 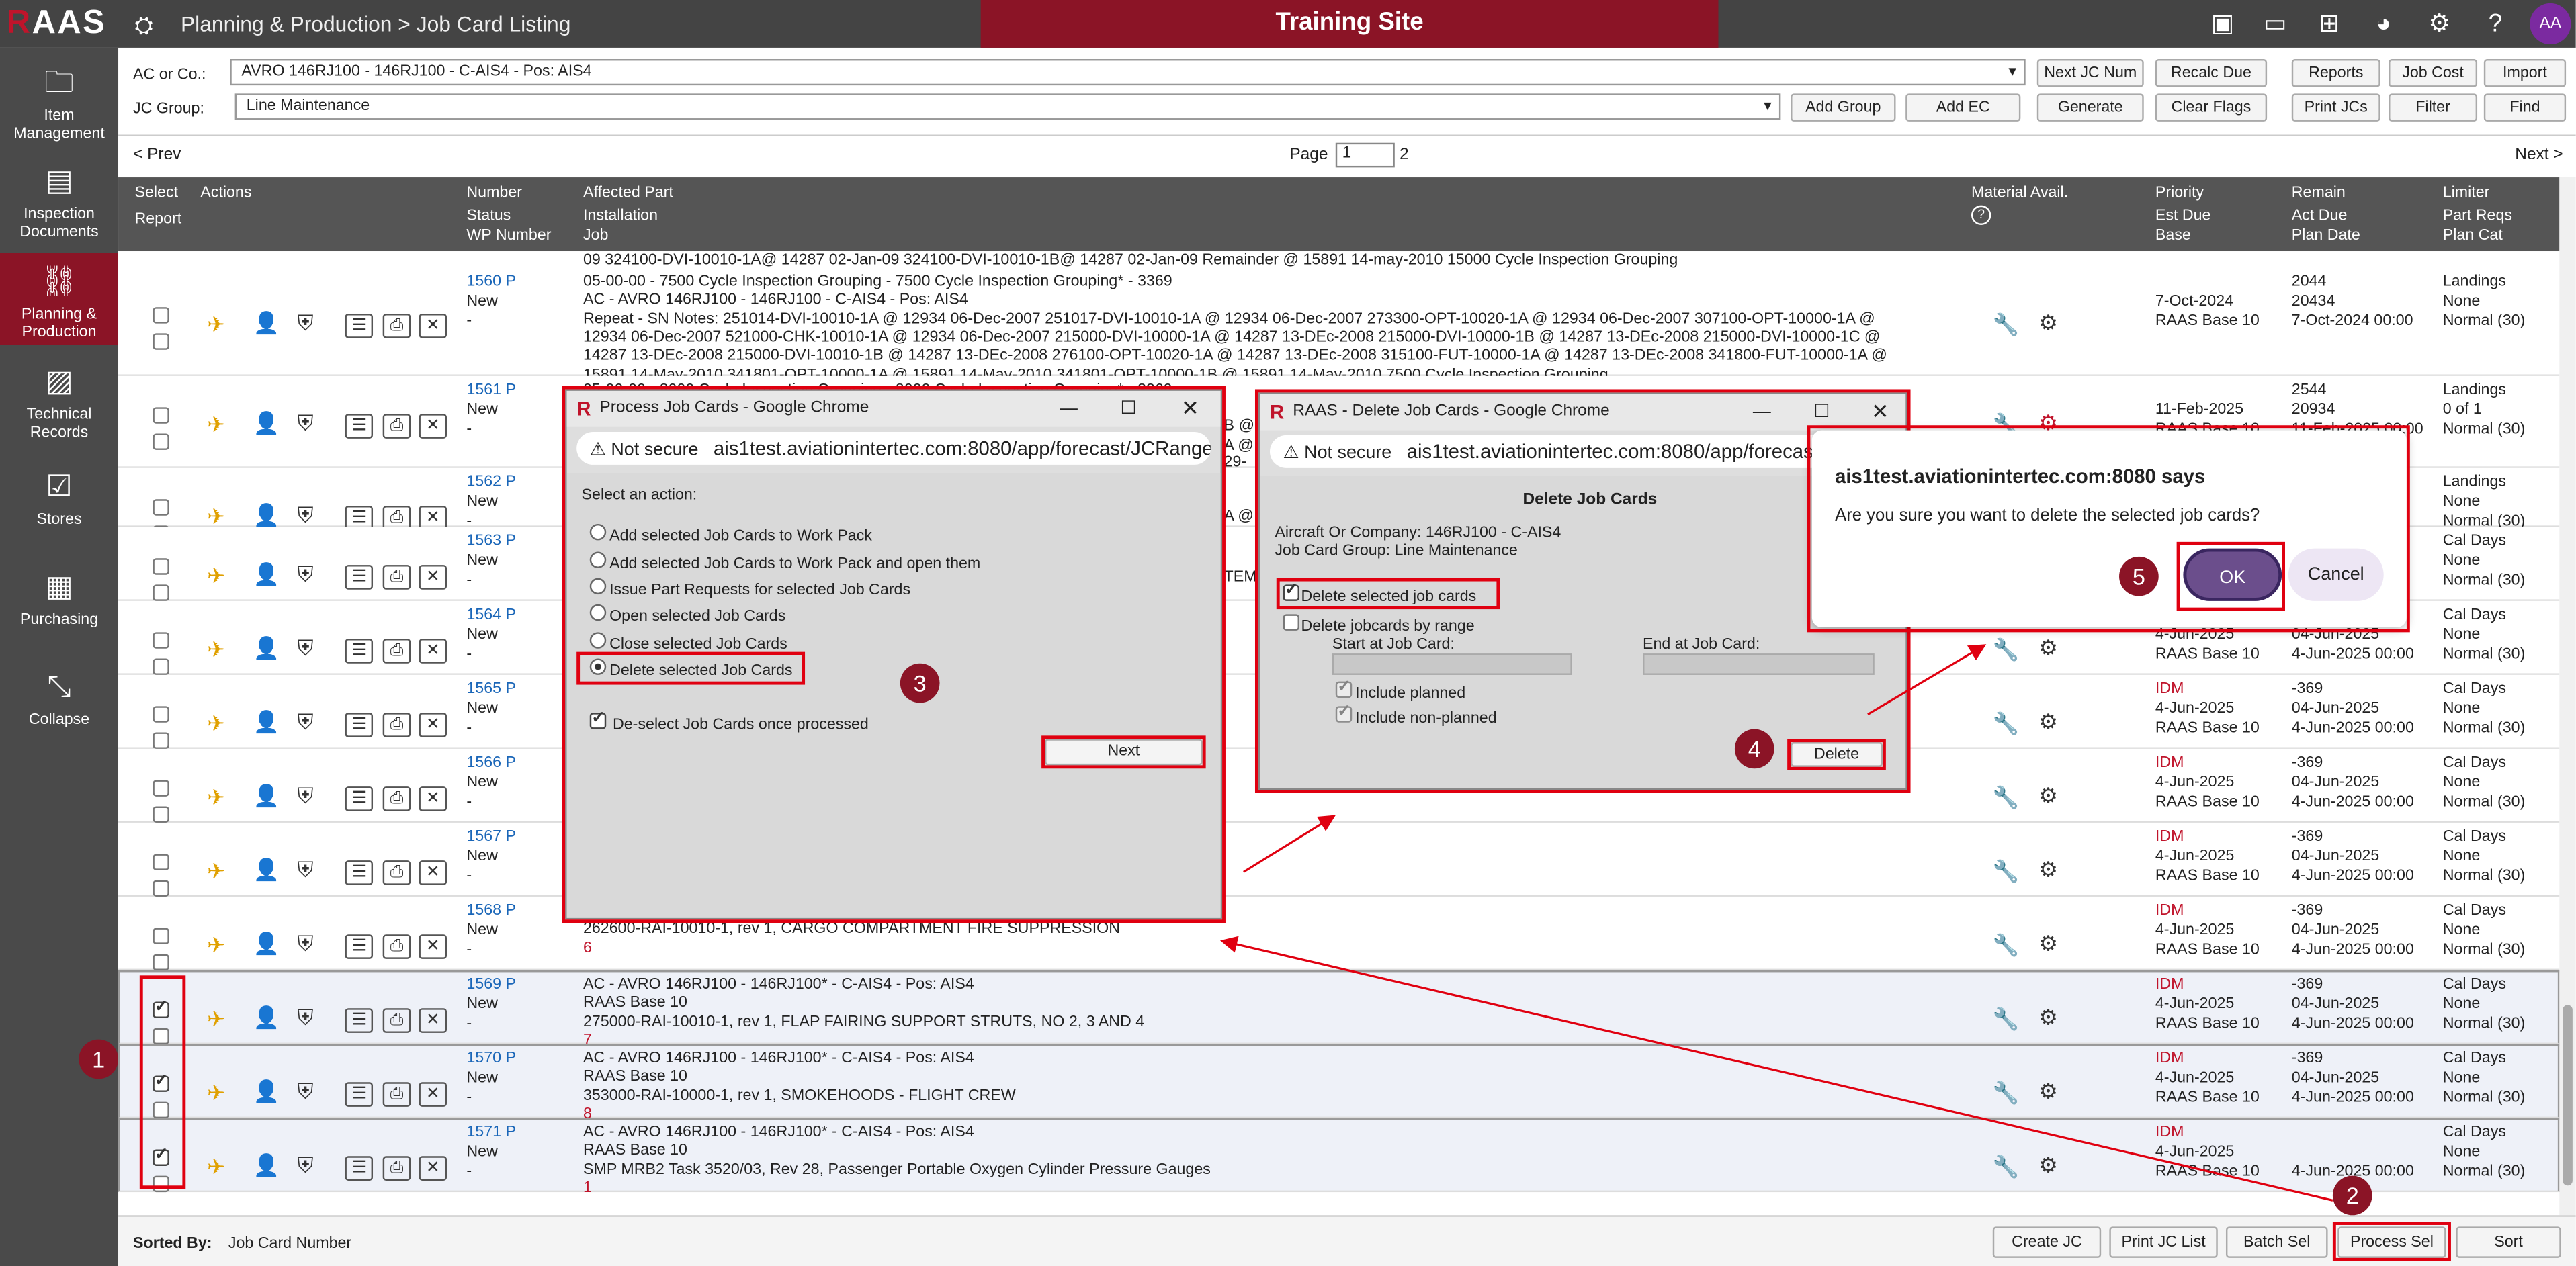 I want to click on step-badge-2: 2, so click(x=2352, y=1195).